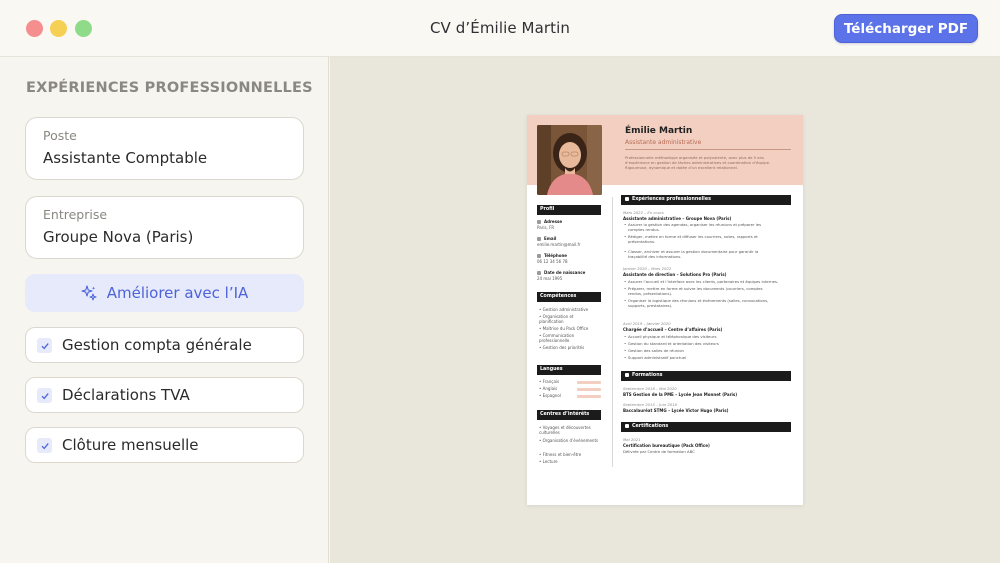  I want to click on birth-label: Date de naissance, so click(565, 272).